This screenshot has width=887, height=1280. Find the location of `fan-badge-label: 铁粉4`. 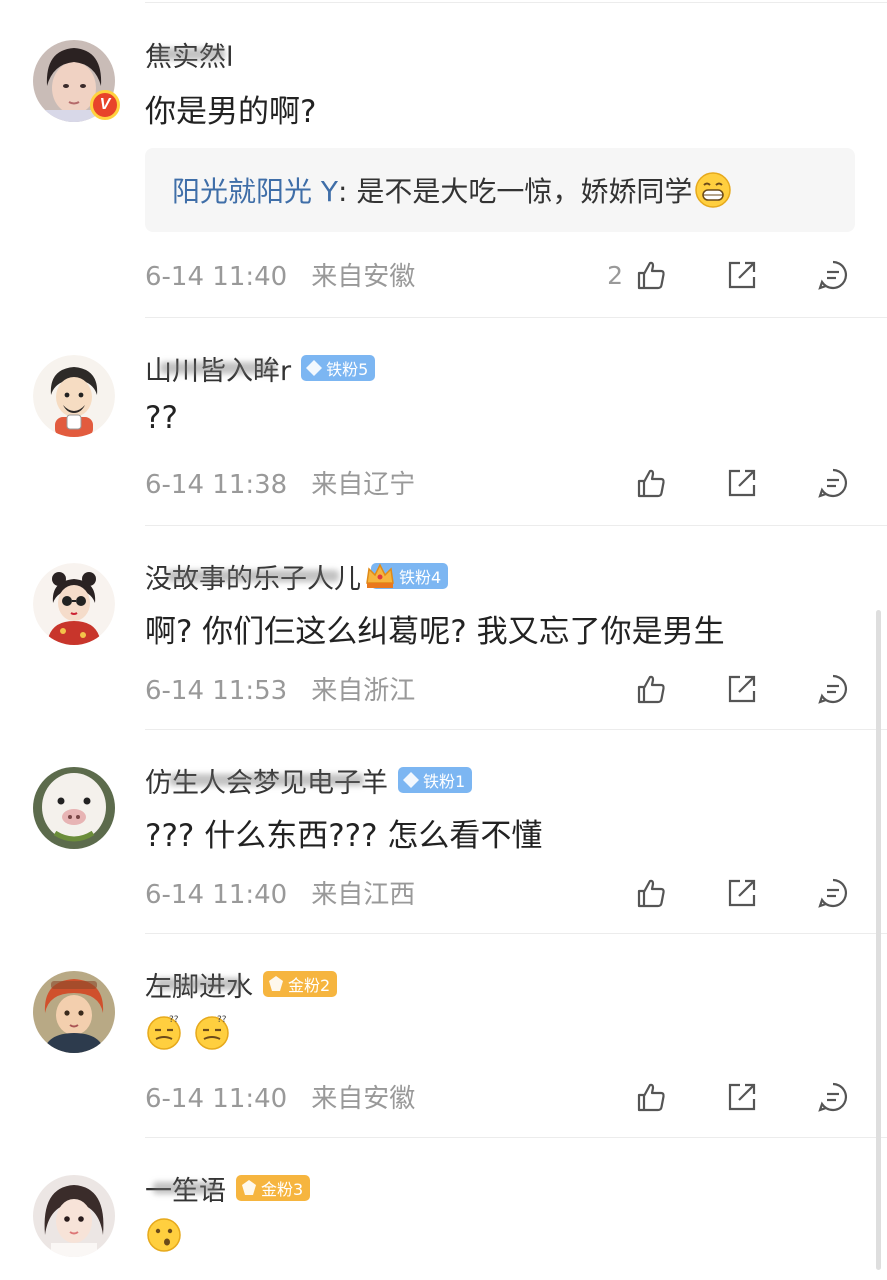

fan-badge-label: 铁粉4 is located at coordinates (420, 577).